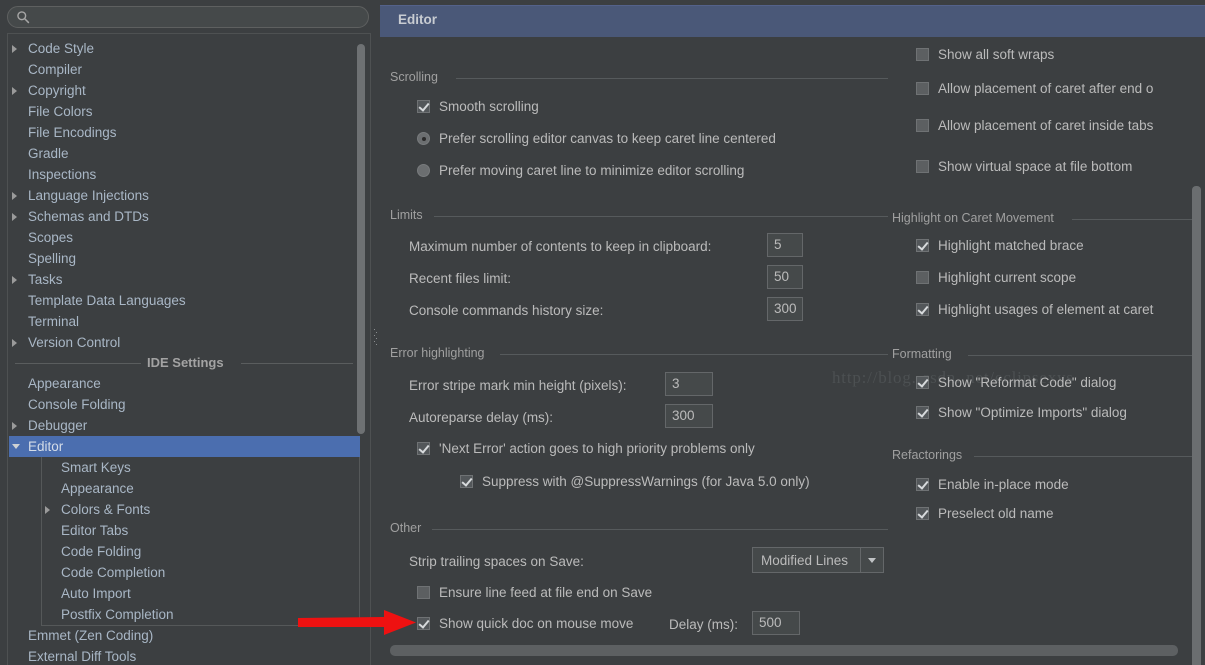  I want to click on sidebar-item-scopes: Scopes, so click(184, 237).